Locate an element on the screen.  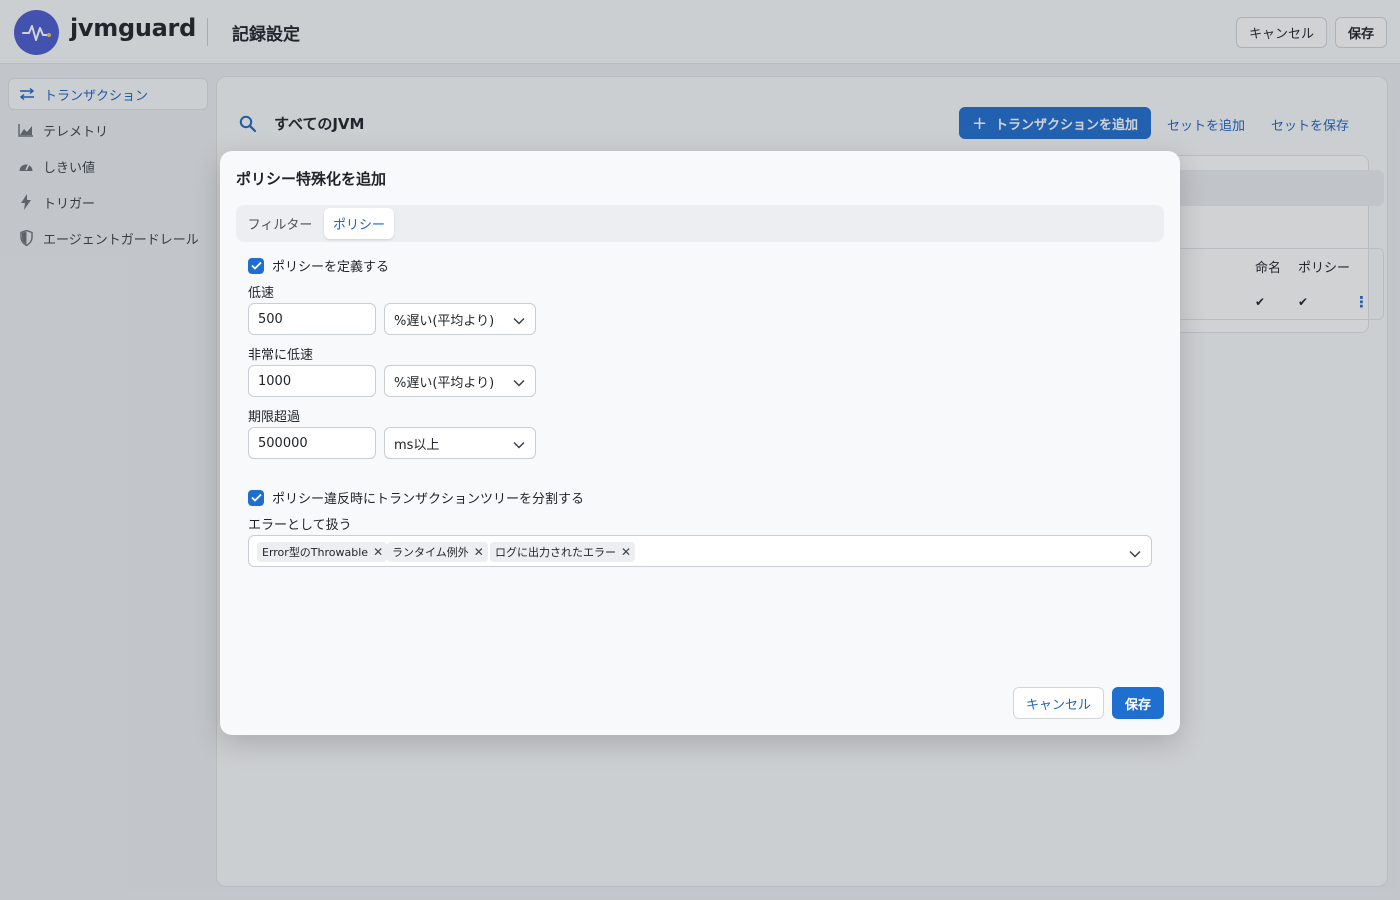
define-policy-checkbox is located at coordinates (256, 265).